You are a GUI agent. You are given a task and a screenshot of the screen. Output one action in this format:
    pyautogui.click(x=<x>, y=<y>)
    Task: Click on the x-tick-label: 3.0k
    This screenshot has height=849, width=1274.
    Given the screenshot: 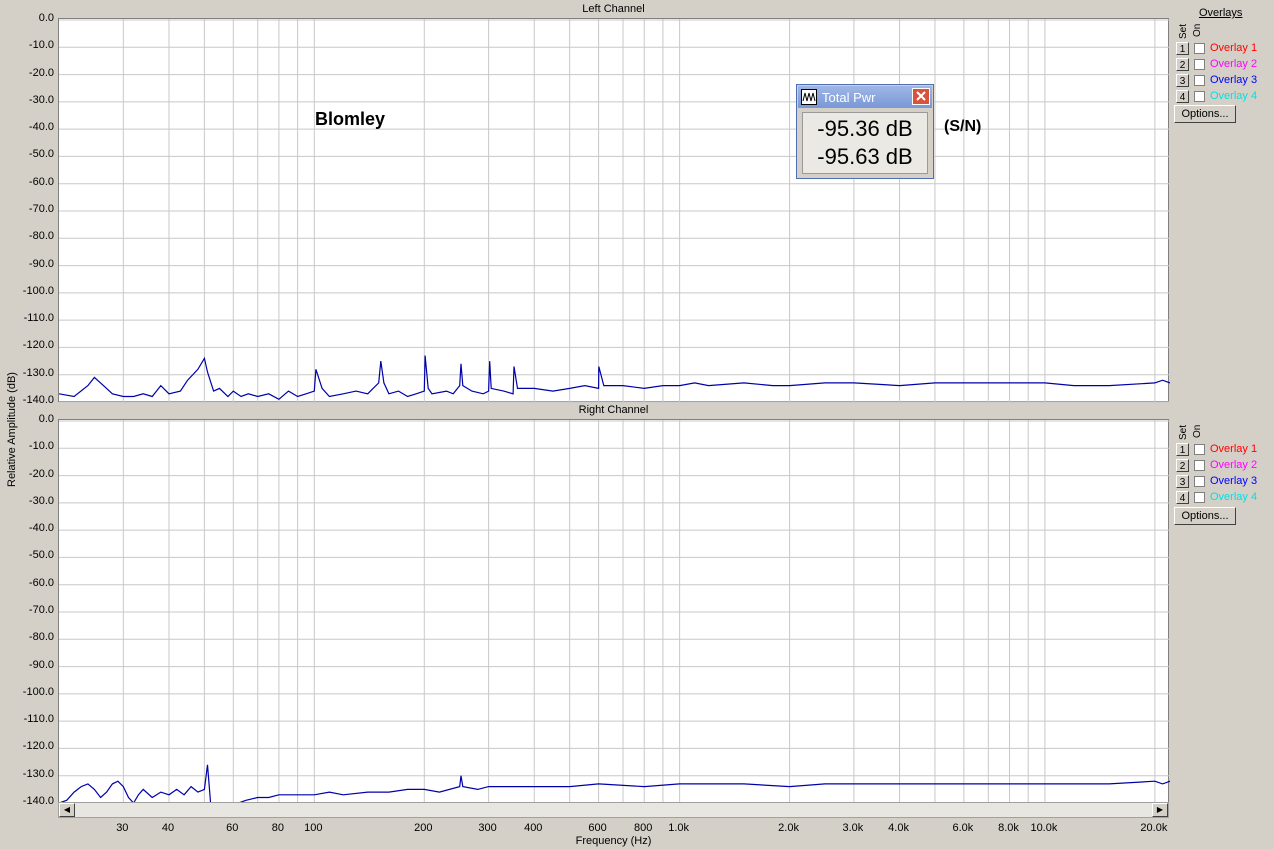 What is the action you would take?
    pyautogui.click(x=853, y=828)
    